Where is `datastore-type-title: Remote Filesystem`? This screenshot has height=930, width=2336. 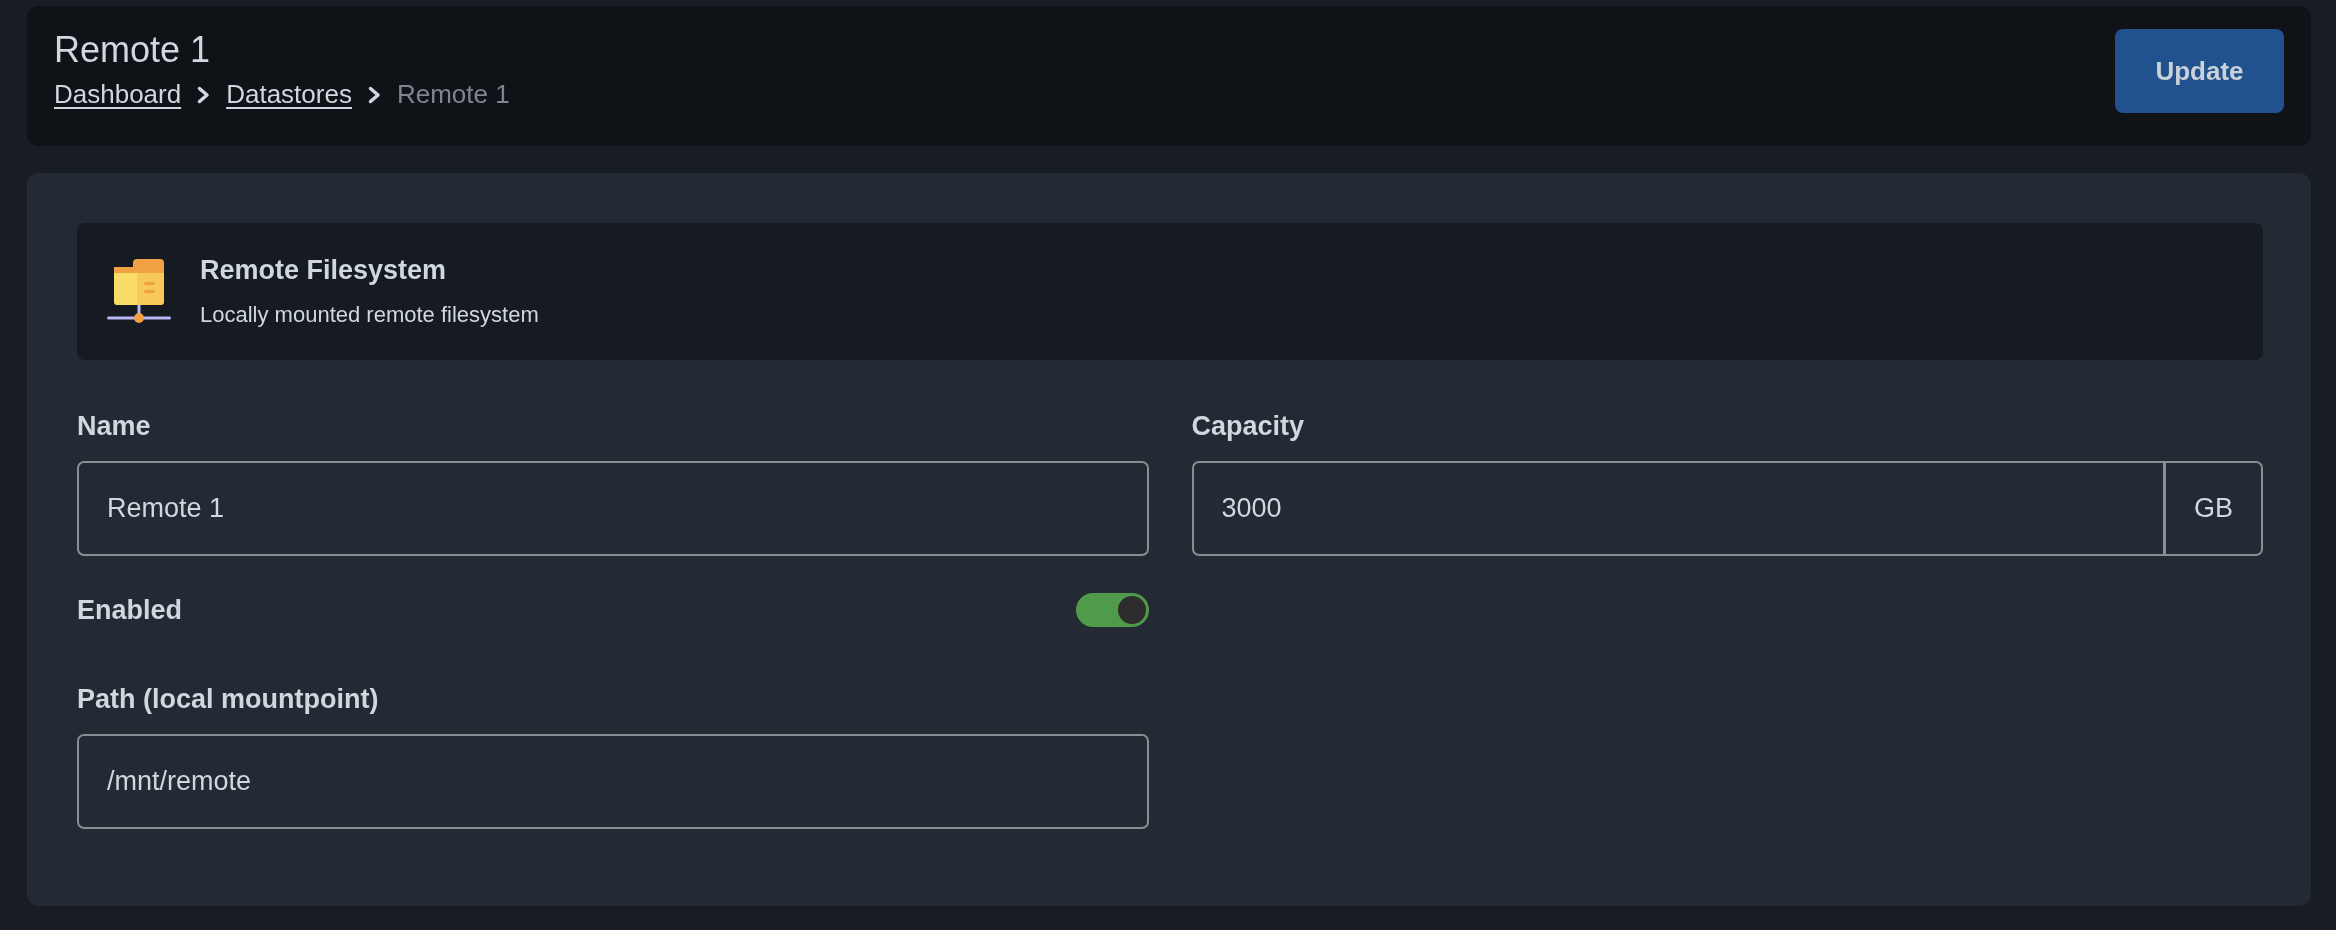 datastore-type-title: Remote Filesystem is located at coordinates (324, 270).